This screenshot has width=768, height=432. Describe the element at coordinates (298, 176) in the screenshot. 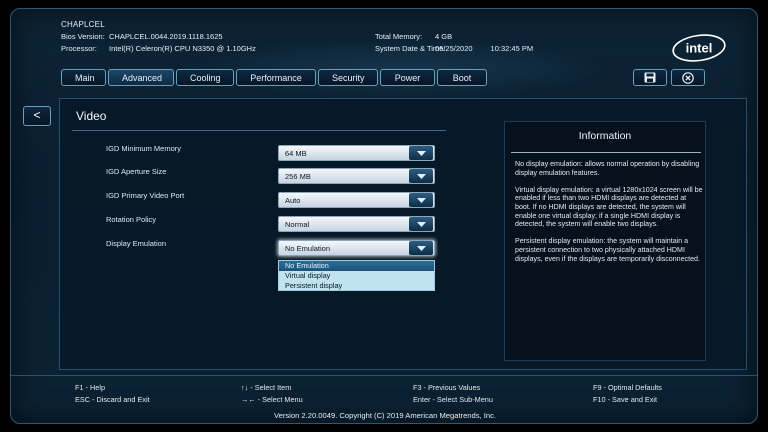

I see `select-value: 256 MB` at that location.